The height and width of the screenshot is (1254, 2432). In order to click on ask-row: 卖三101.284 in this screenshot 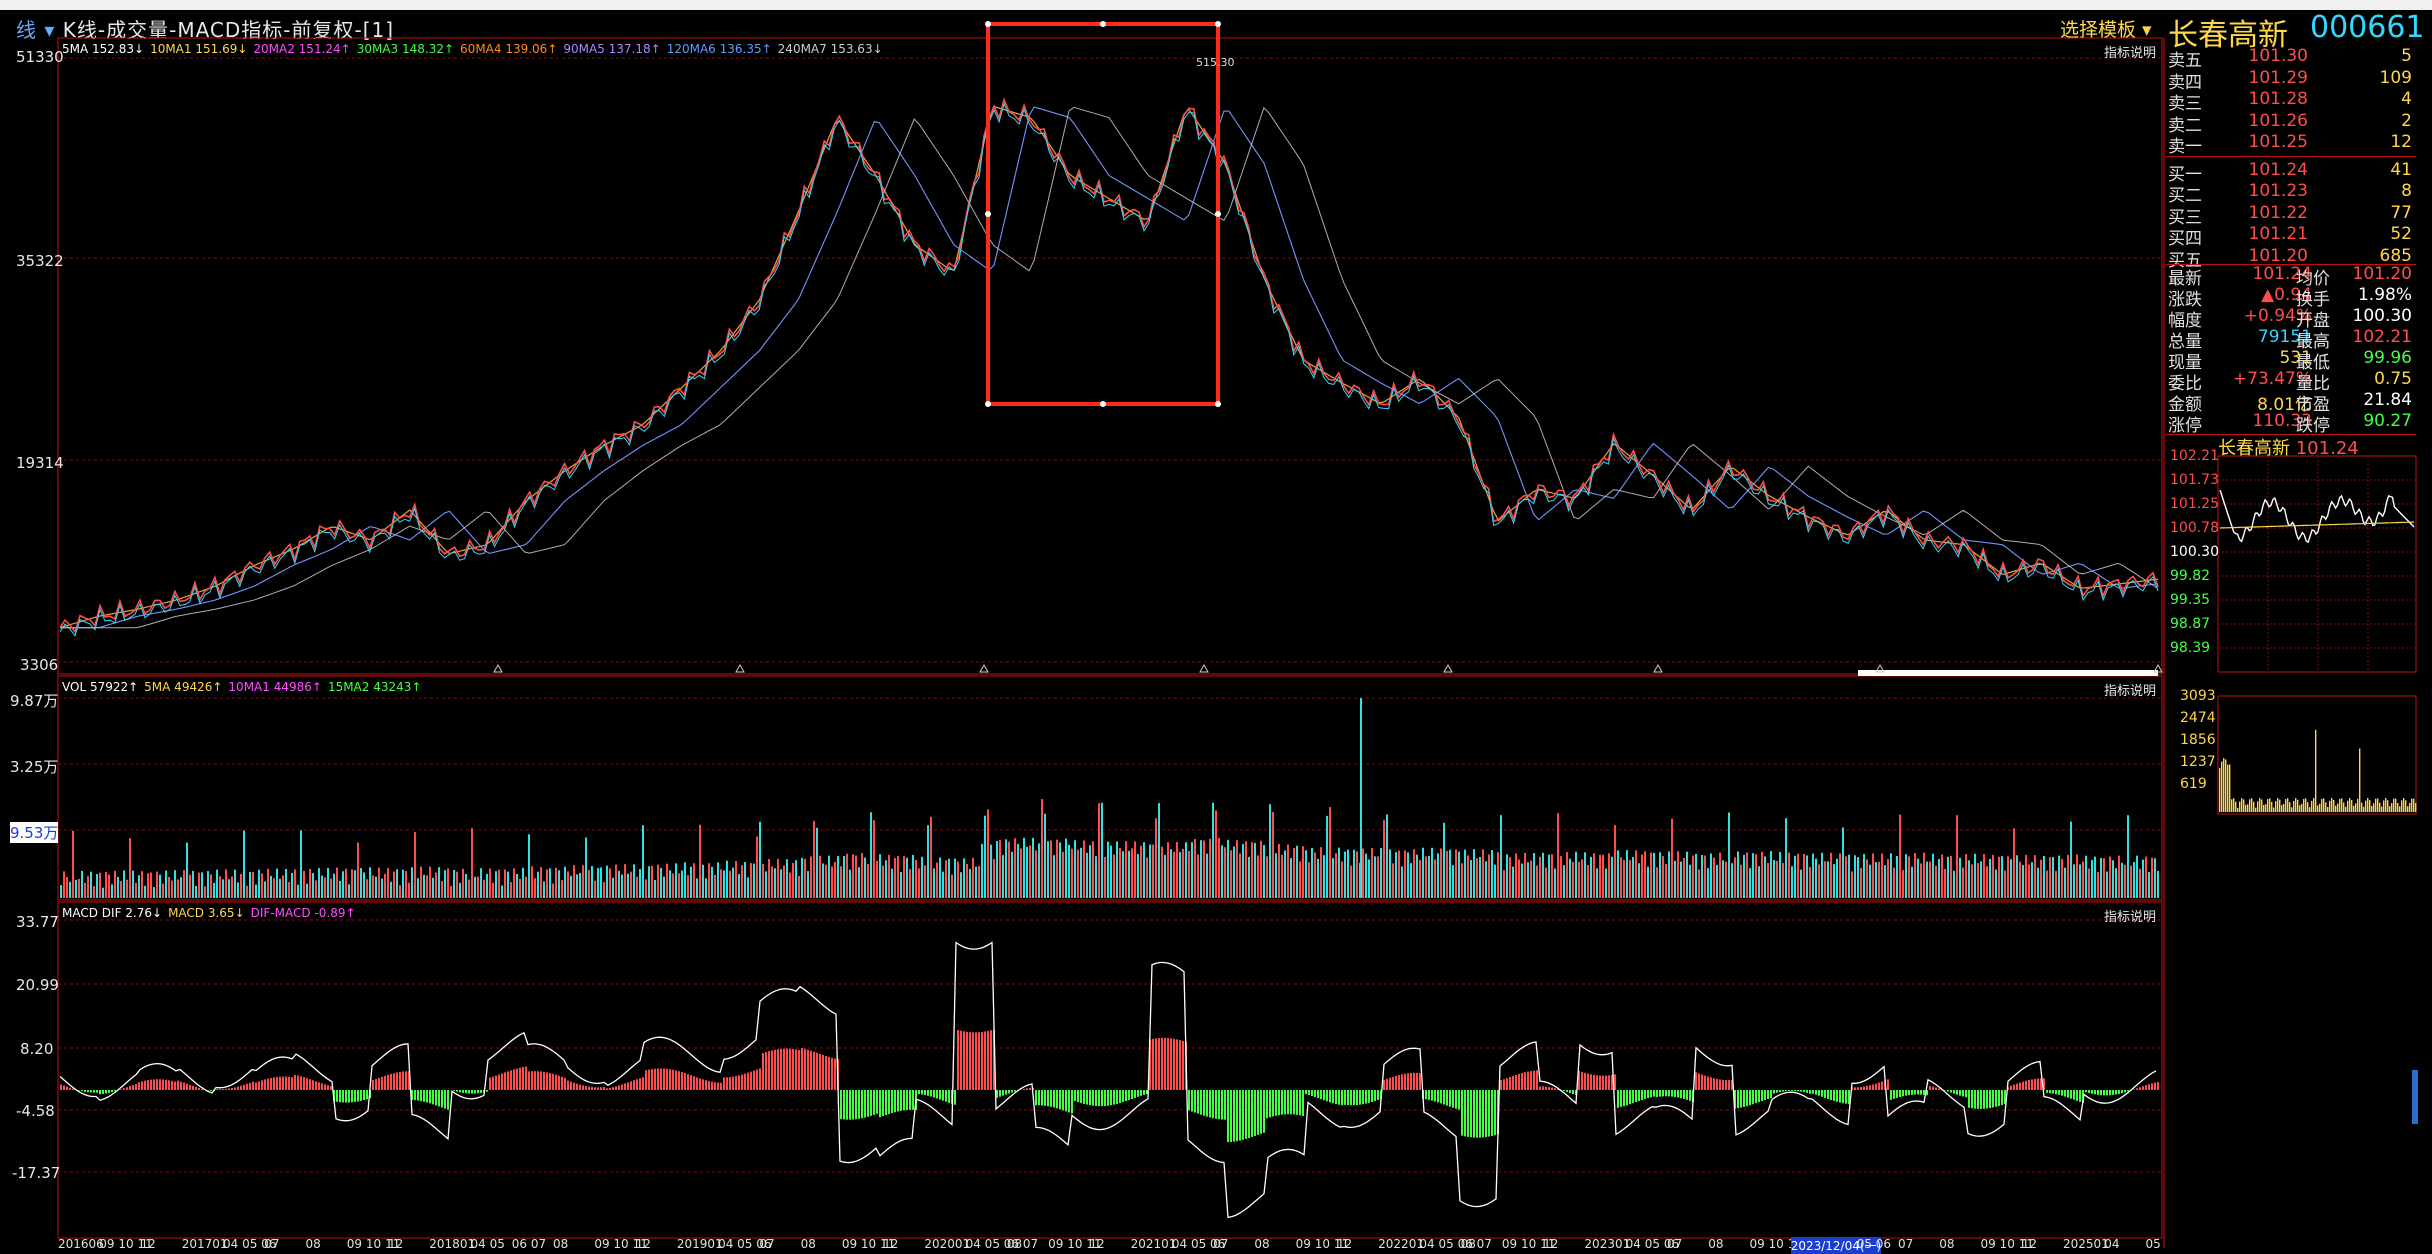, I will do `click(2292, 99)`.